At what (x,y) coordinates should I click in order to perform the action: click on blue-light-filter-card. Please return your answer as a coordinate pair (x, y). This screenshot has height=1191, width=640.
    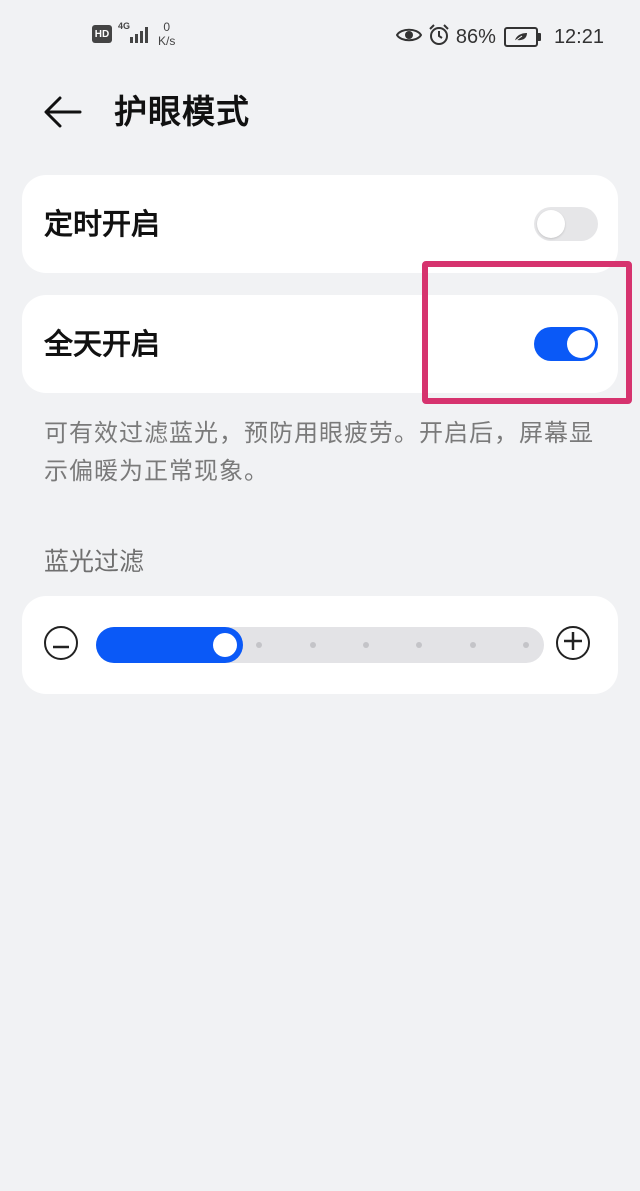
    Looking at the image, I should click on (320, 645).